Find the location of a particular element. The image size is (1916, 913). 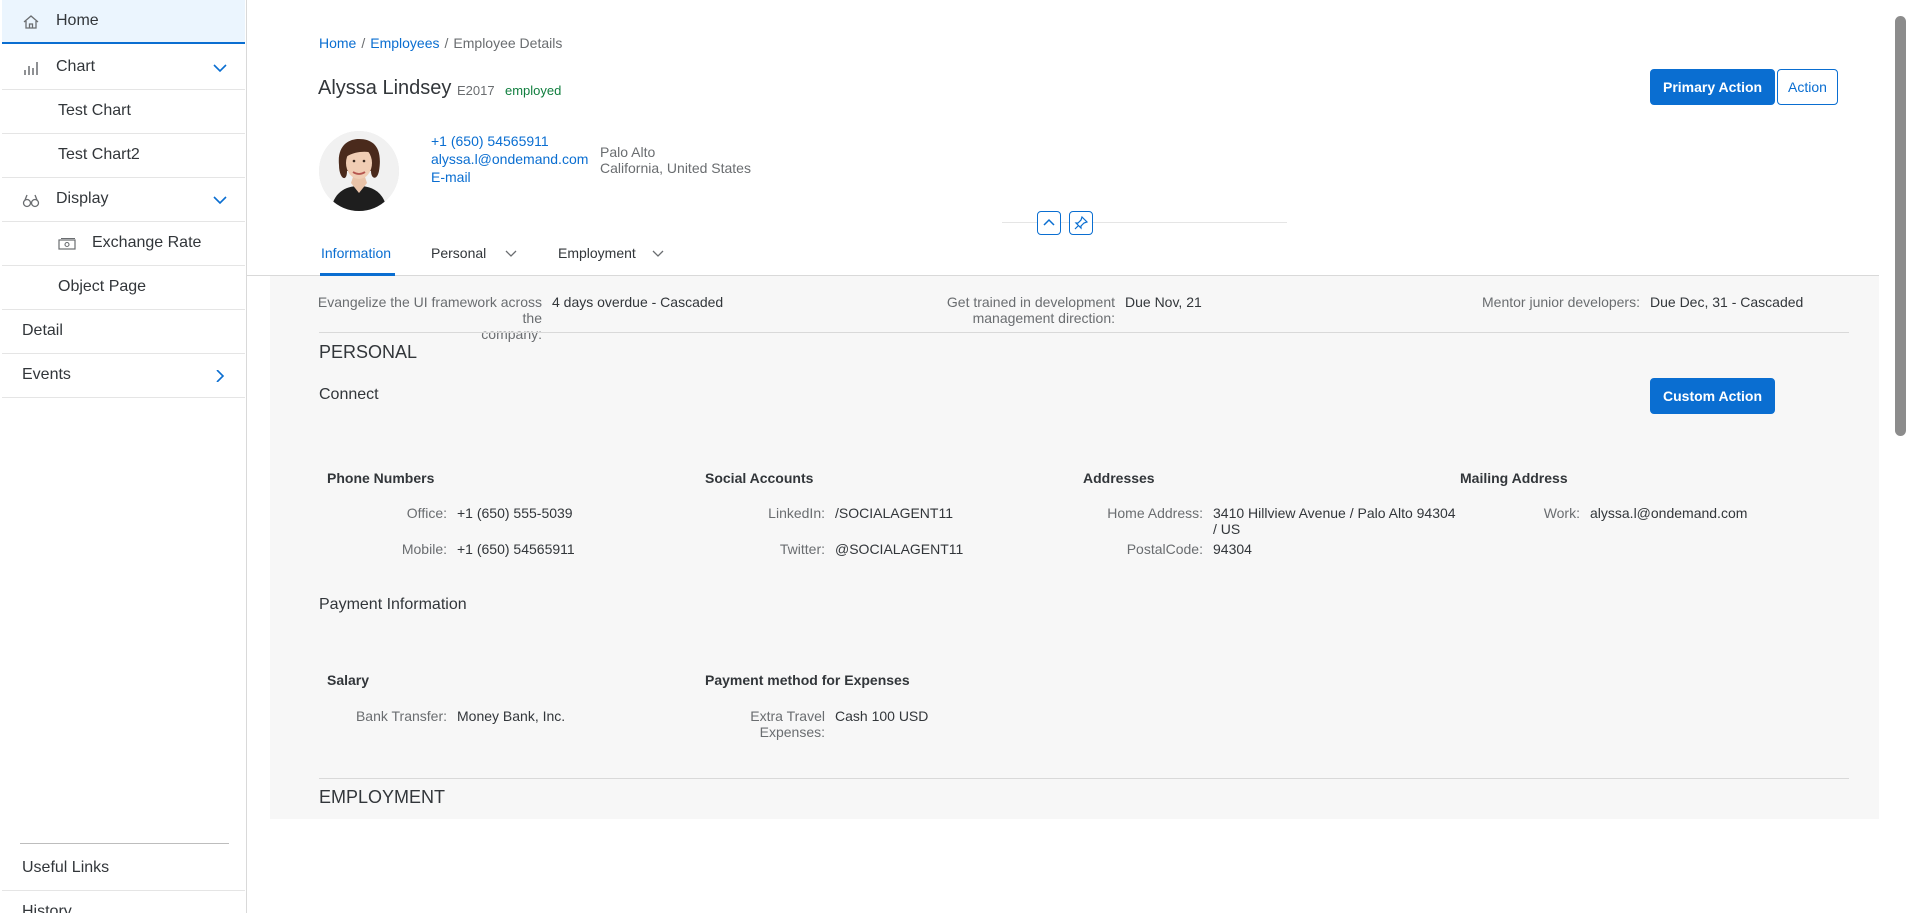

vertical-scrollbar is located at coordinates (1900, 226).